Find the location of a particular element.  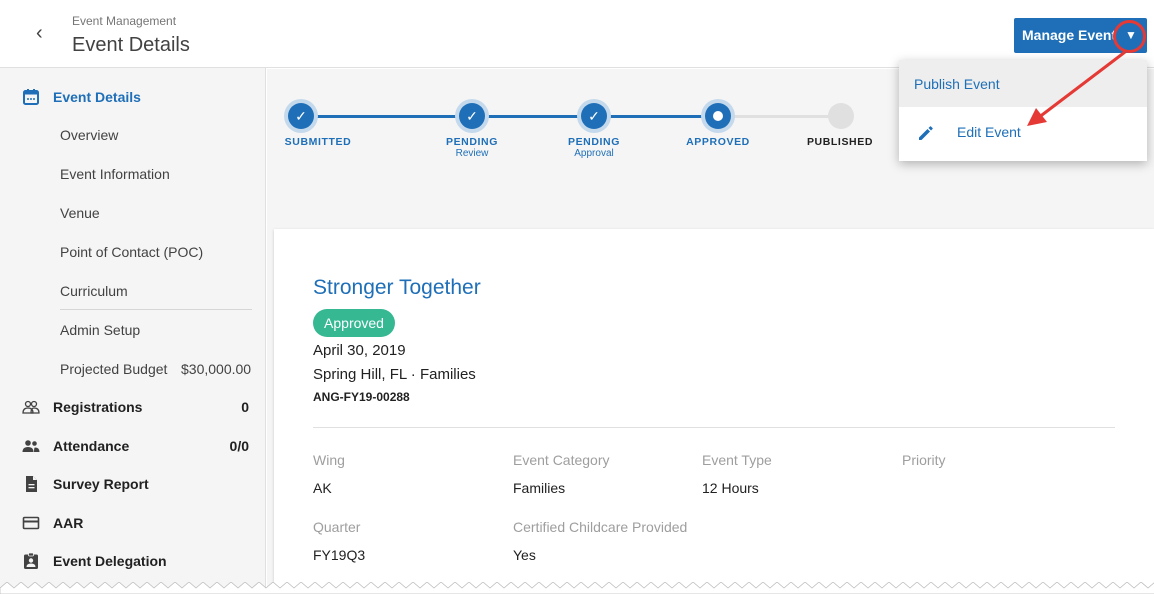

field-value-childcare: Yes is located at coordinates (524, 555).